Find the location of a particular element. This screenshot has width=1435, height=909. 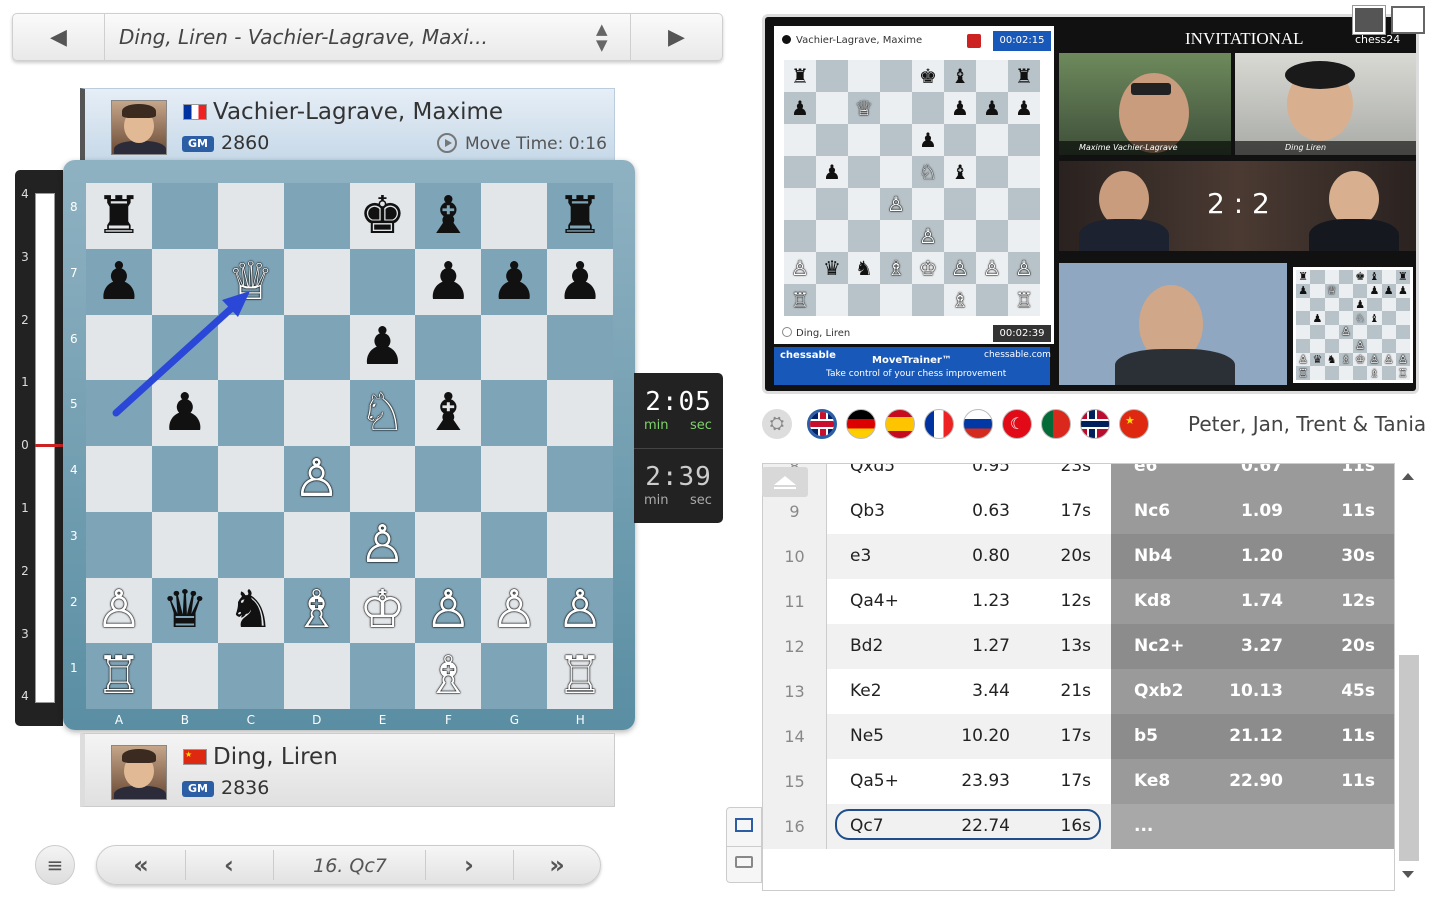

white-move: Ne5 is located at coordinates (867, 736).